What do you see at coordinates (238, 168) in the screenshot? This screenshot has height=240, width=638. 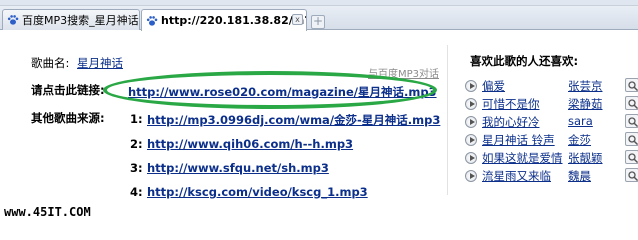 I see `source-link-3: http://www.sfqu.net/sh.mp3` at bounding box center [238, 168].